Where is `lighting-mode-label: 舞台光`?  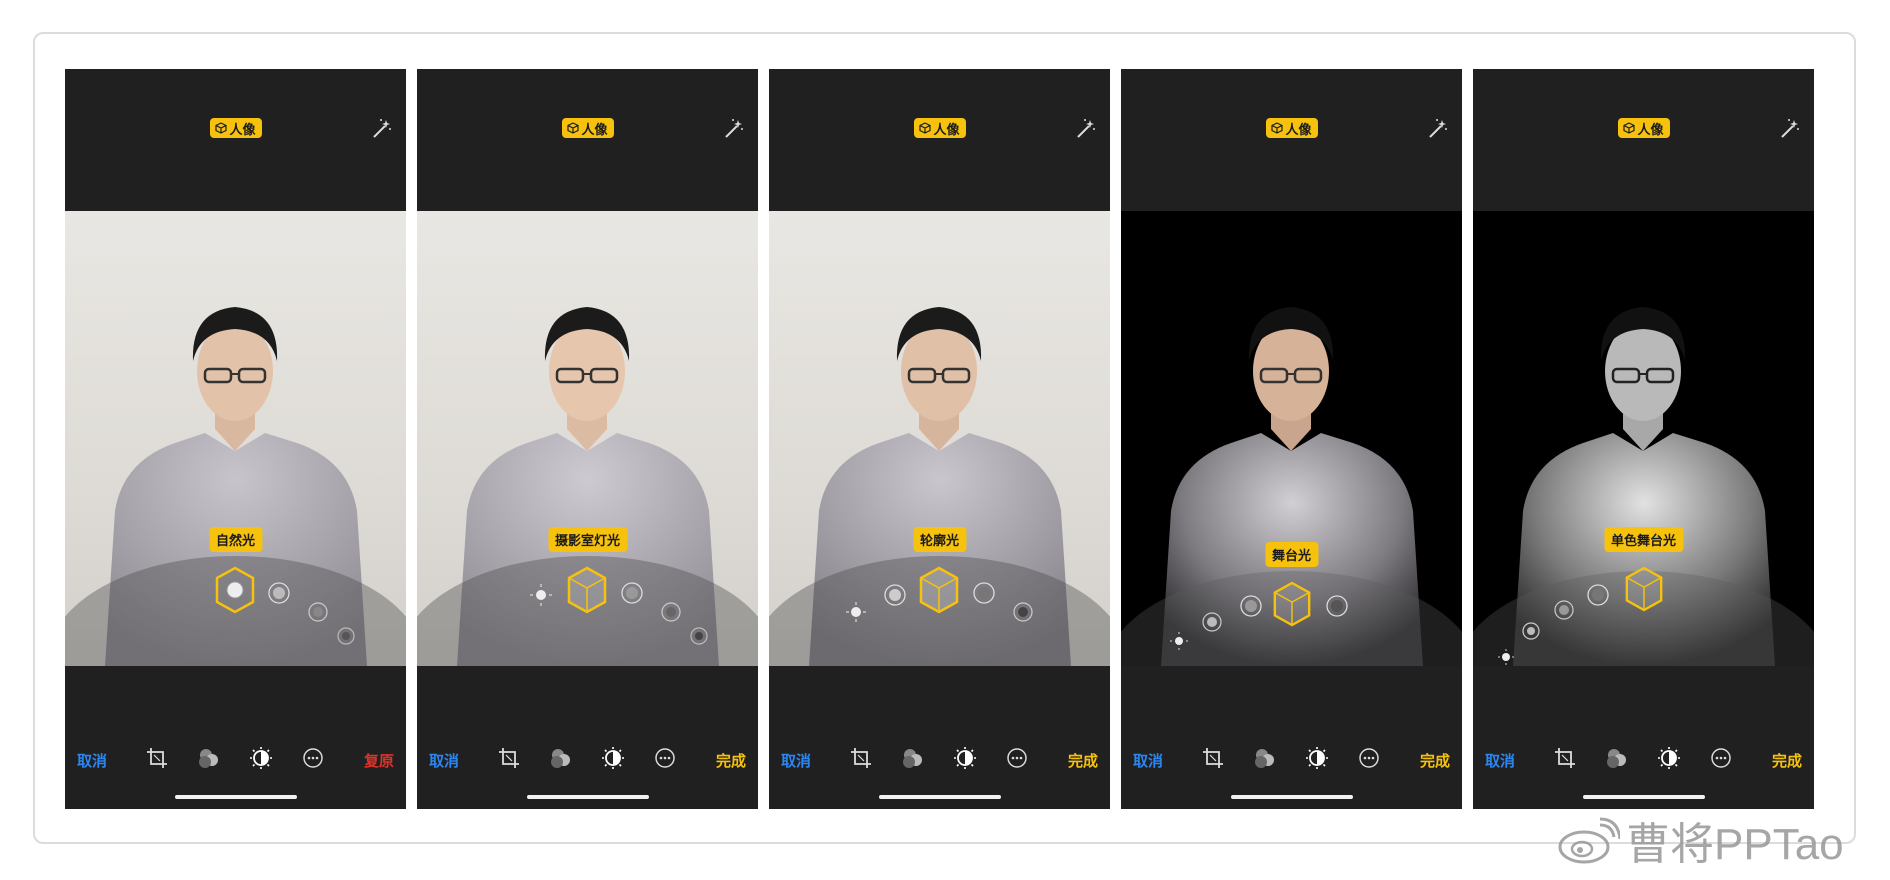
lighting-mode-label: 舞台光 is located at coordinates (1291, 554).